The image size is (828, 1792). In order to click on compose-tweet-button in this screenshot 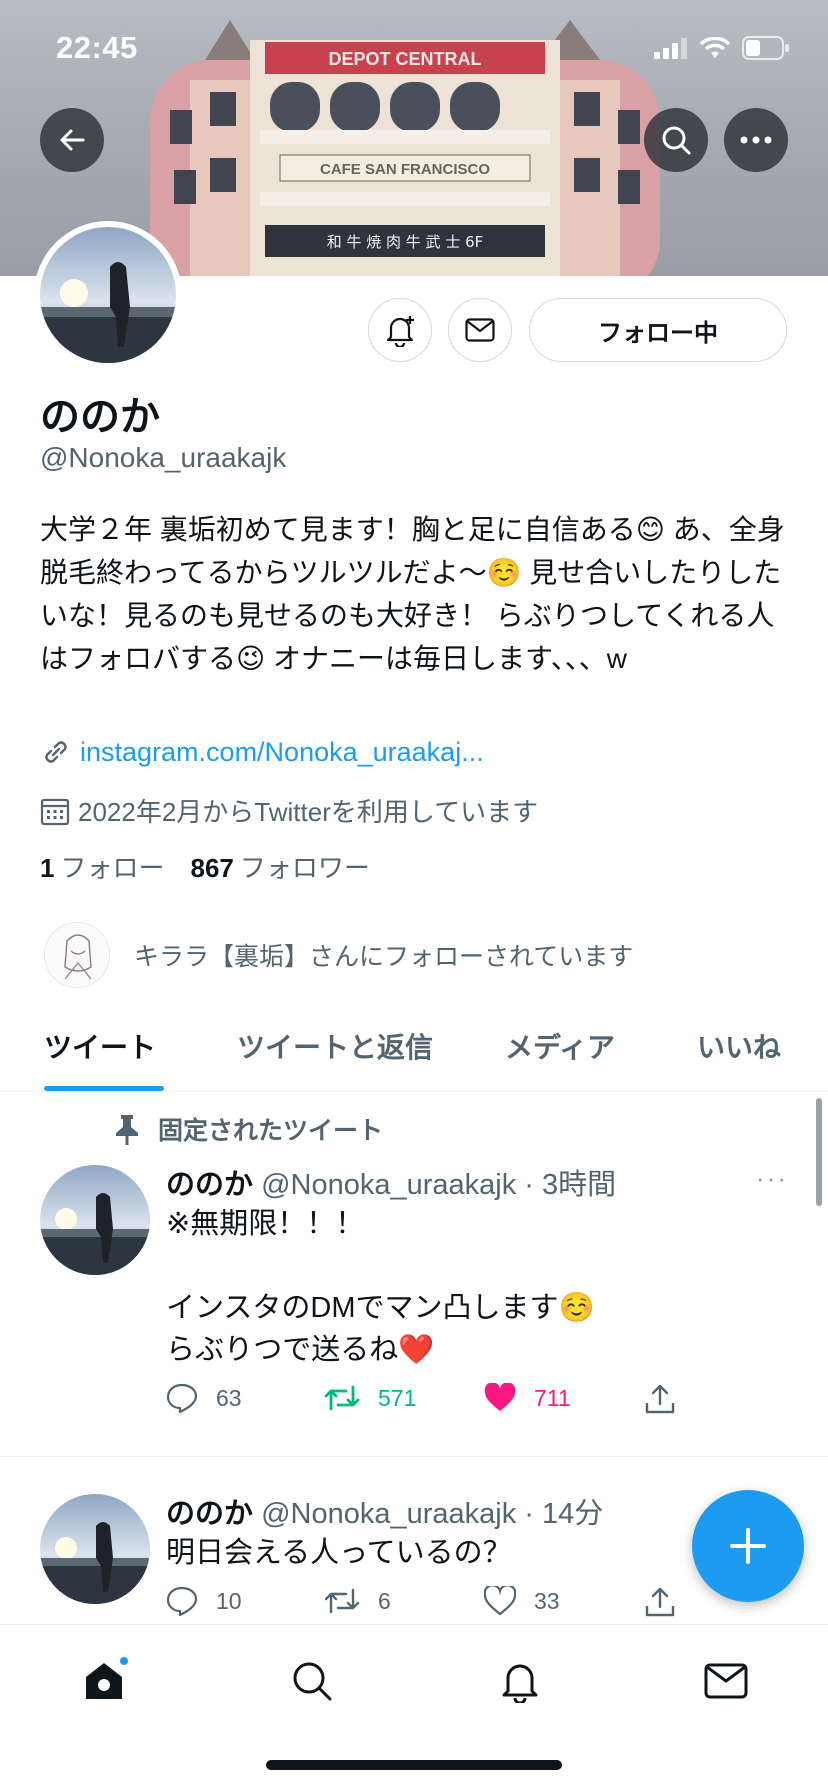, I will do `click(748, 1546)`.